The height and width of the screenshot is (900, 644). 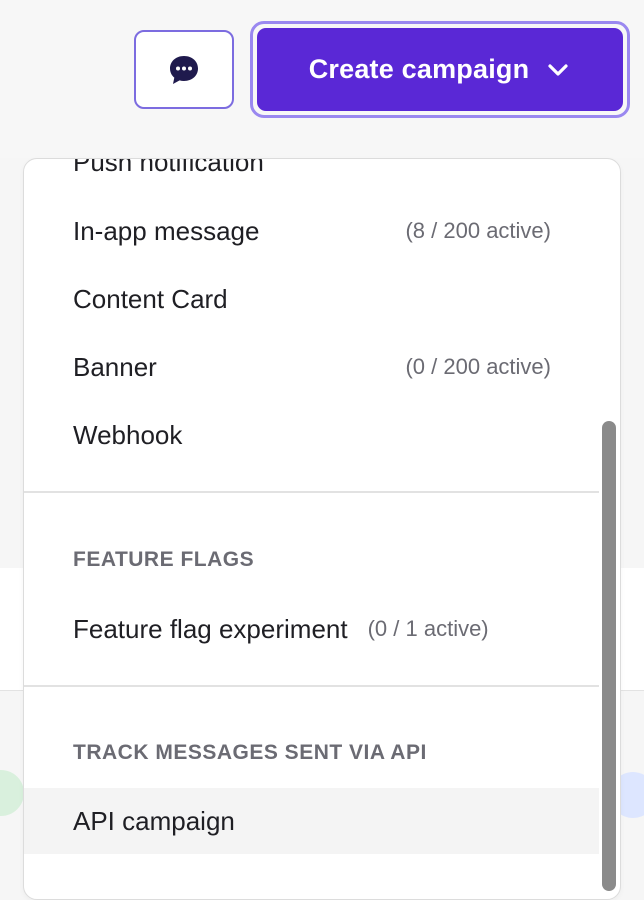 What do you see at coordinates (311, 367) in the screenshot?
I see `menu-item-banner: Banner (0 / 200 active)` at bounding box center [311, 367].